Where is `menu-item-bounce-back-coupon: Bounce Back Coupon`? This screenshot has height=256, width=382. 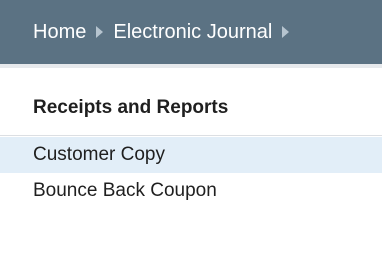
menu-item-bounce-back-coupon: Bounce Back Coupon is located at coordinates (191, 191).